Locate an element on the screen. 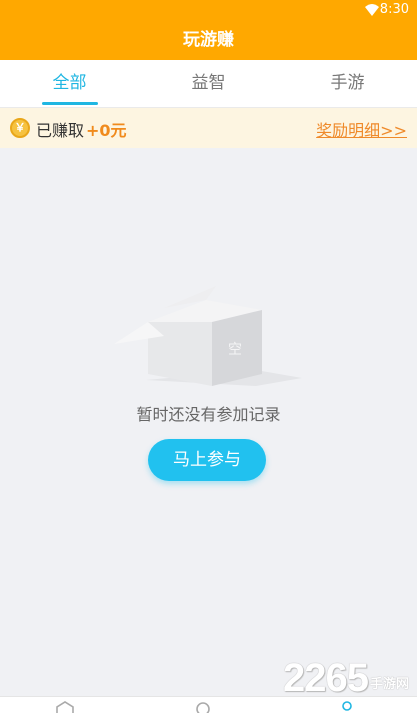 This screenshot has width=417, height=713. site-watermark: 2265 手游网 is located at coordinates (346, 677).